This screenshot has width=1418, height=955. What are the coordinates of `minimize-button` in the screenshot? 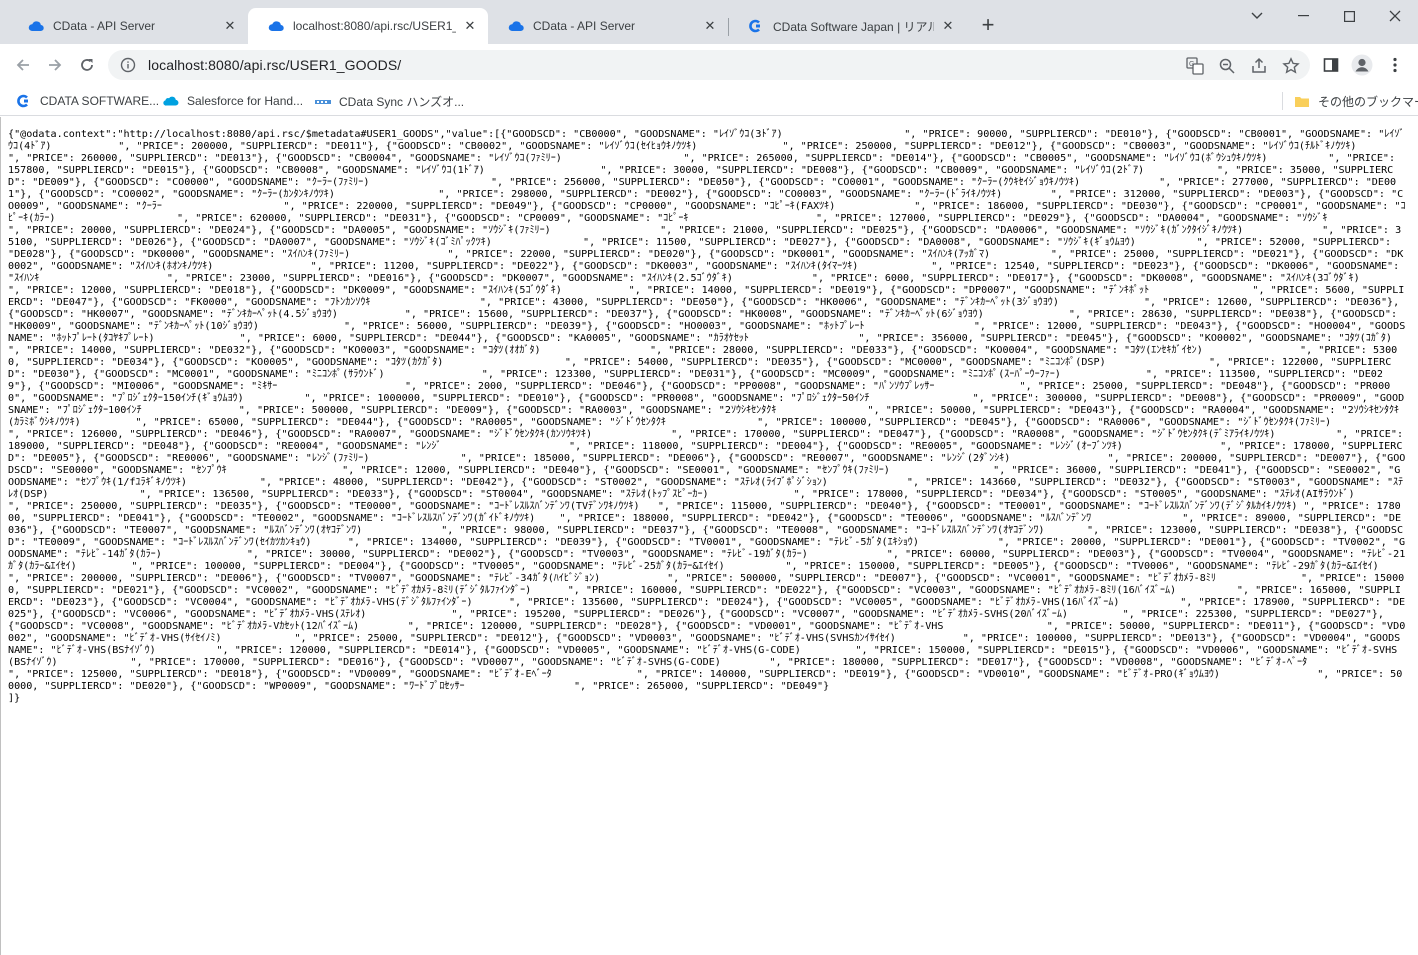 It's located at (1303, 16).